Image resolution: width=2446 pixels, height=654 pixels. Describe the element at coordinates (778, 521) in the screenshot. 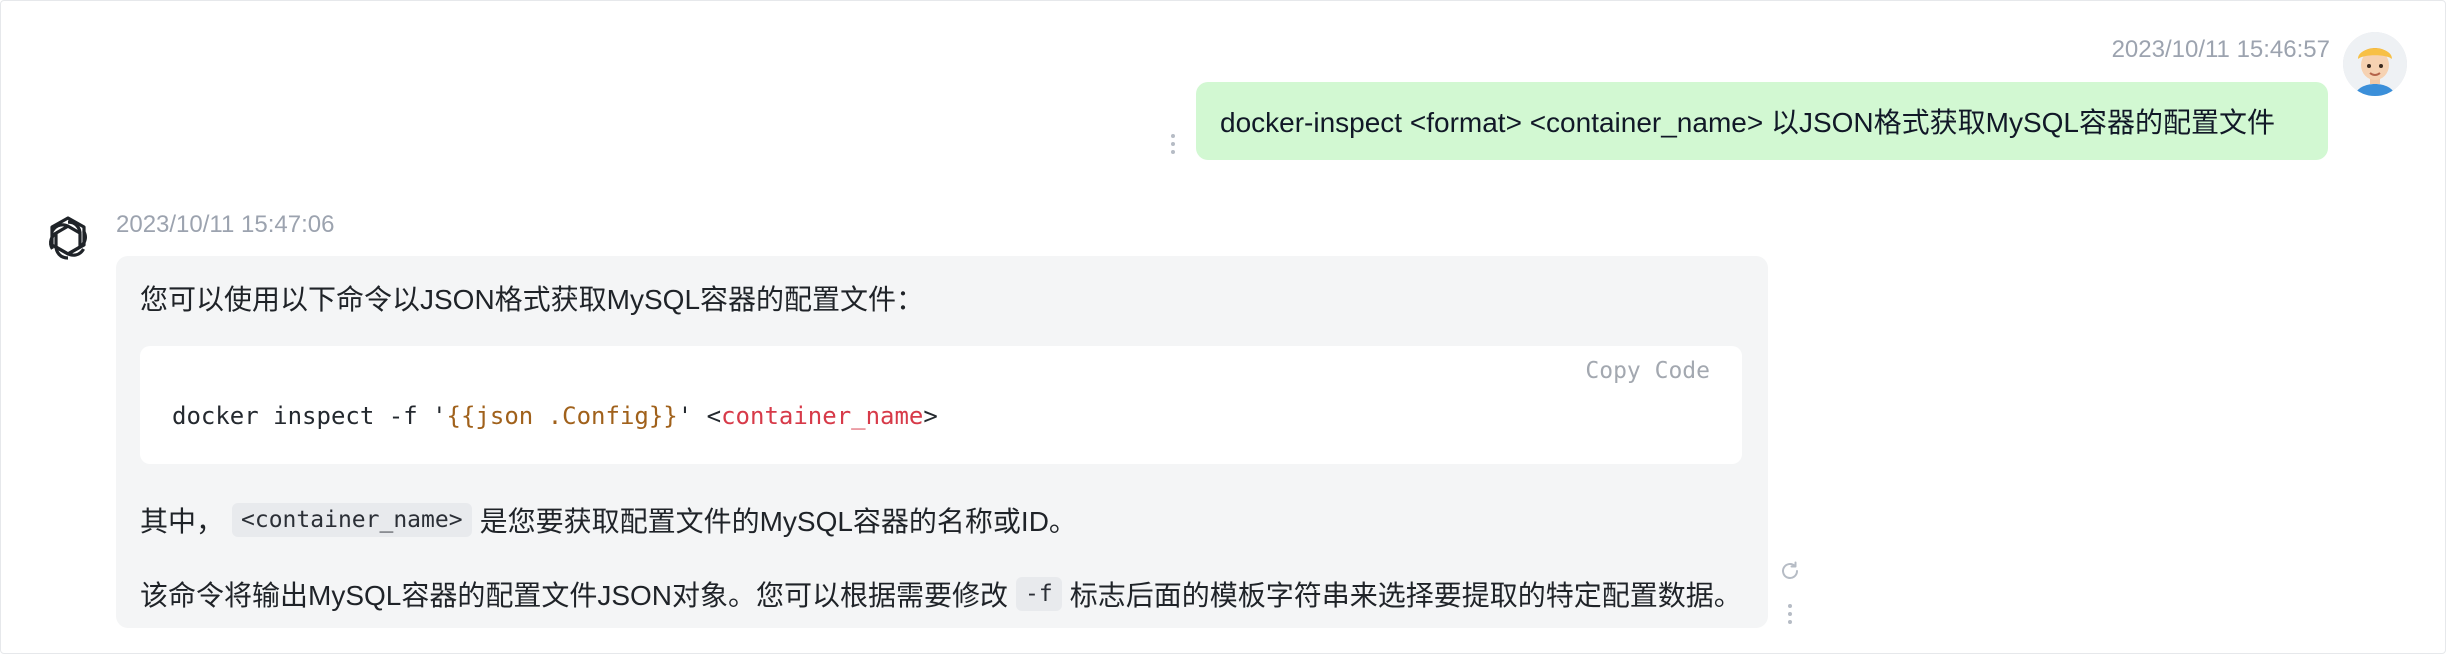

I see `para2-after: 是您要获取配置文件的MySQL容器的名称或ID。` at that location.